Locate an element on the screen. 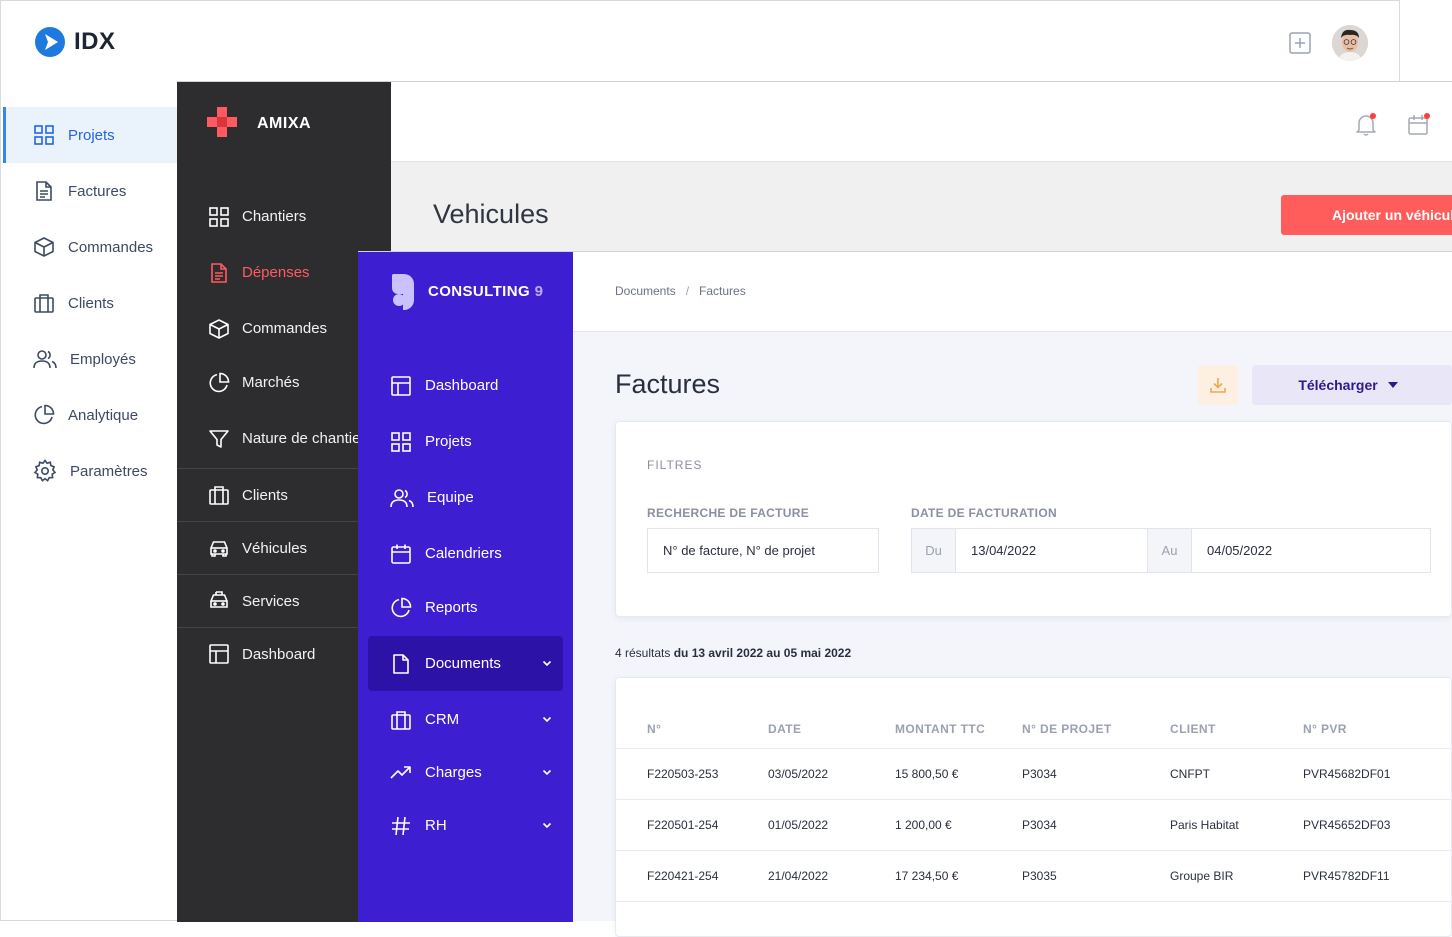 The height and width of the screenshot is (937, 1452). amixa-nav-label: Nature de chantiers is located at coordinates (307, 438).